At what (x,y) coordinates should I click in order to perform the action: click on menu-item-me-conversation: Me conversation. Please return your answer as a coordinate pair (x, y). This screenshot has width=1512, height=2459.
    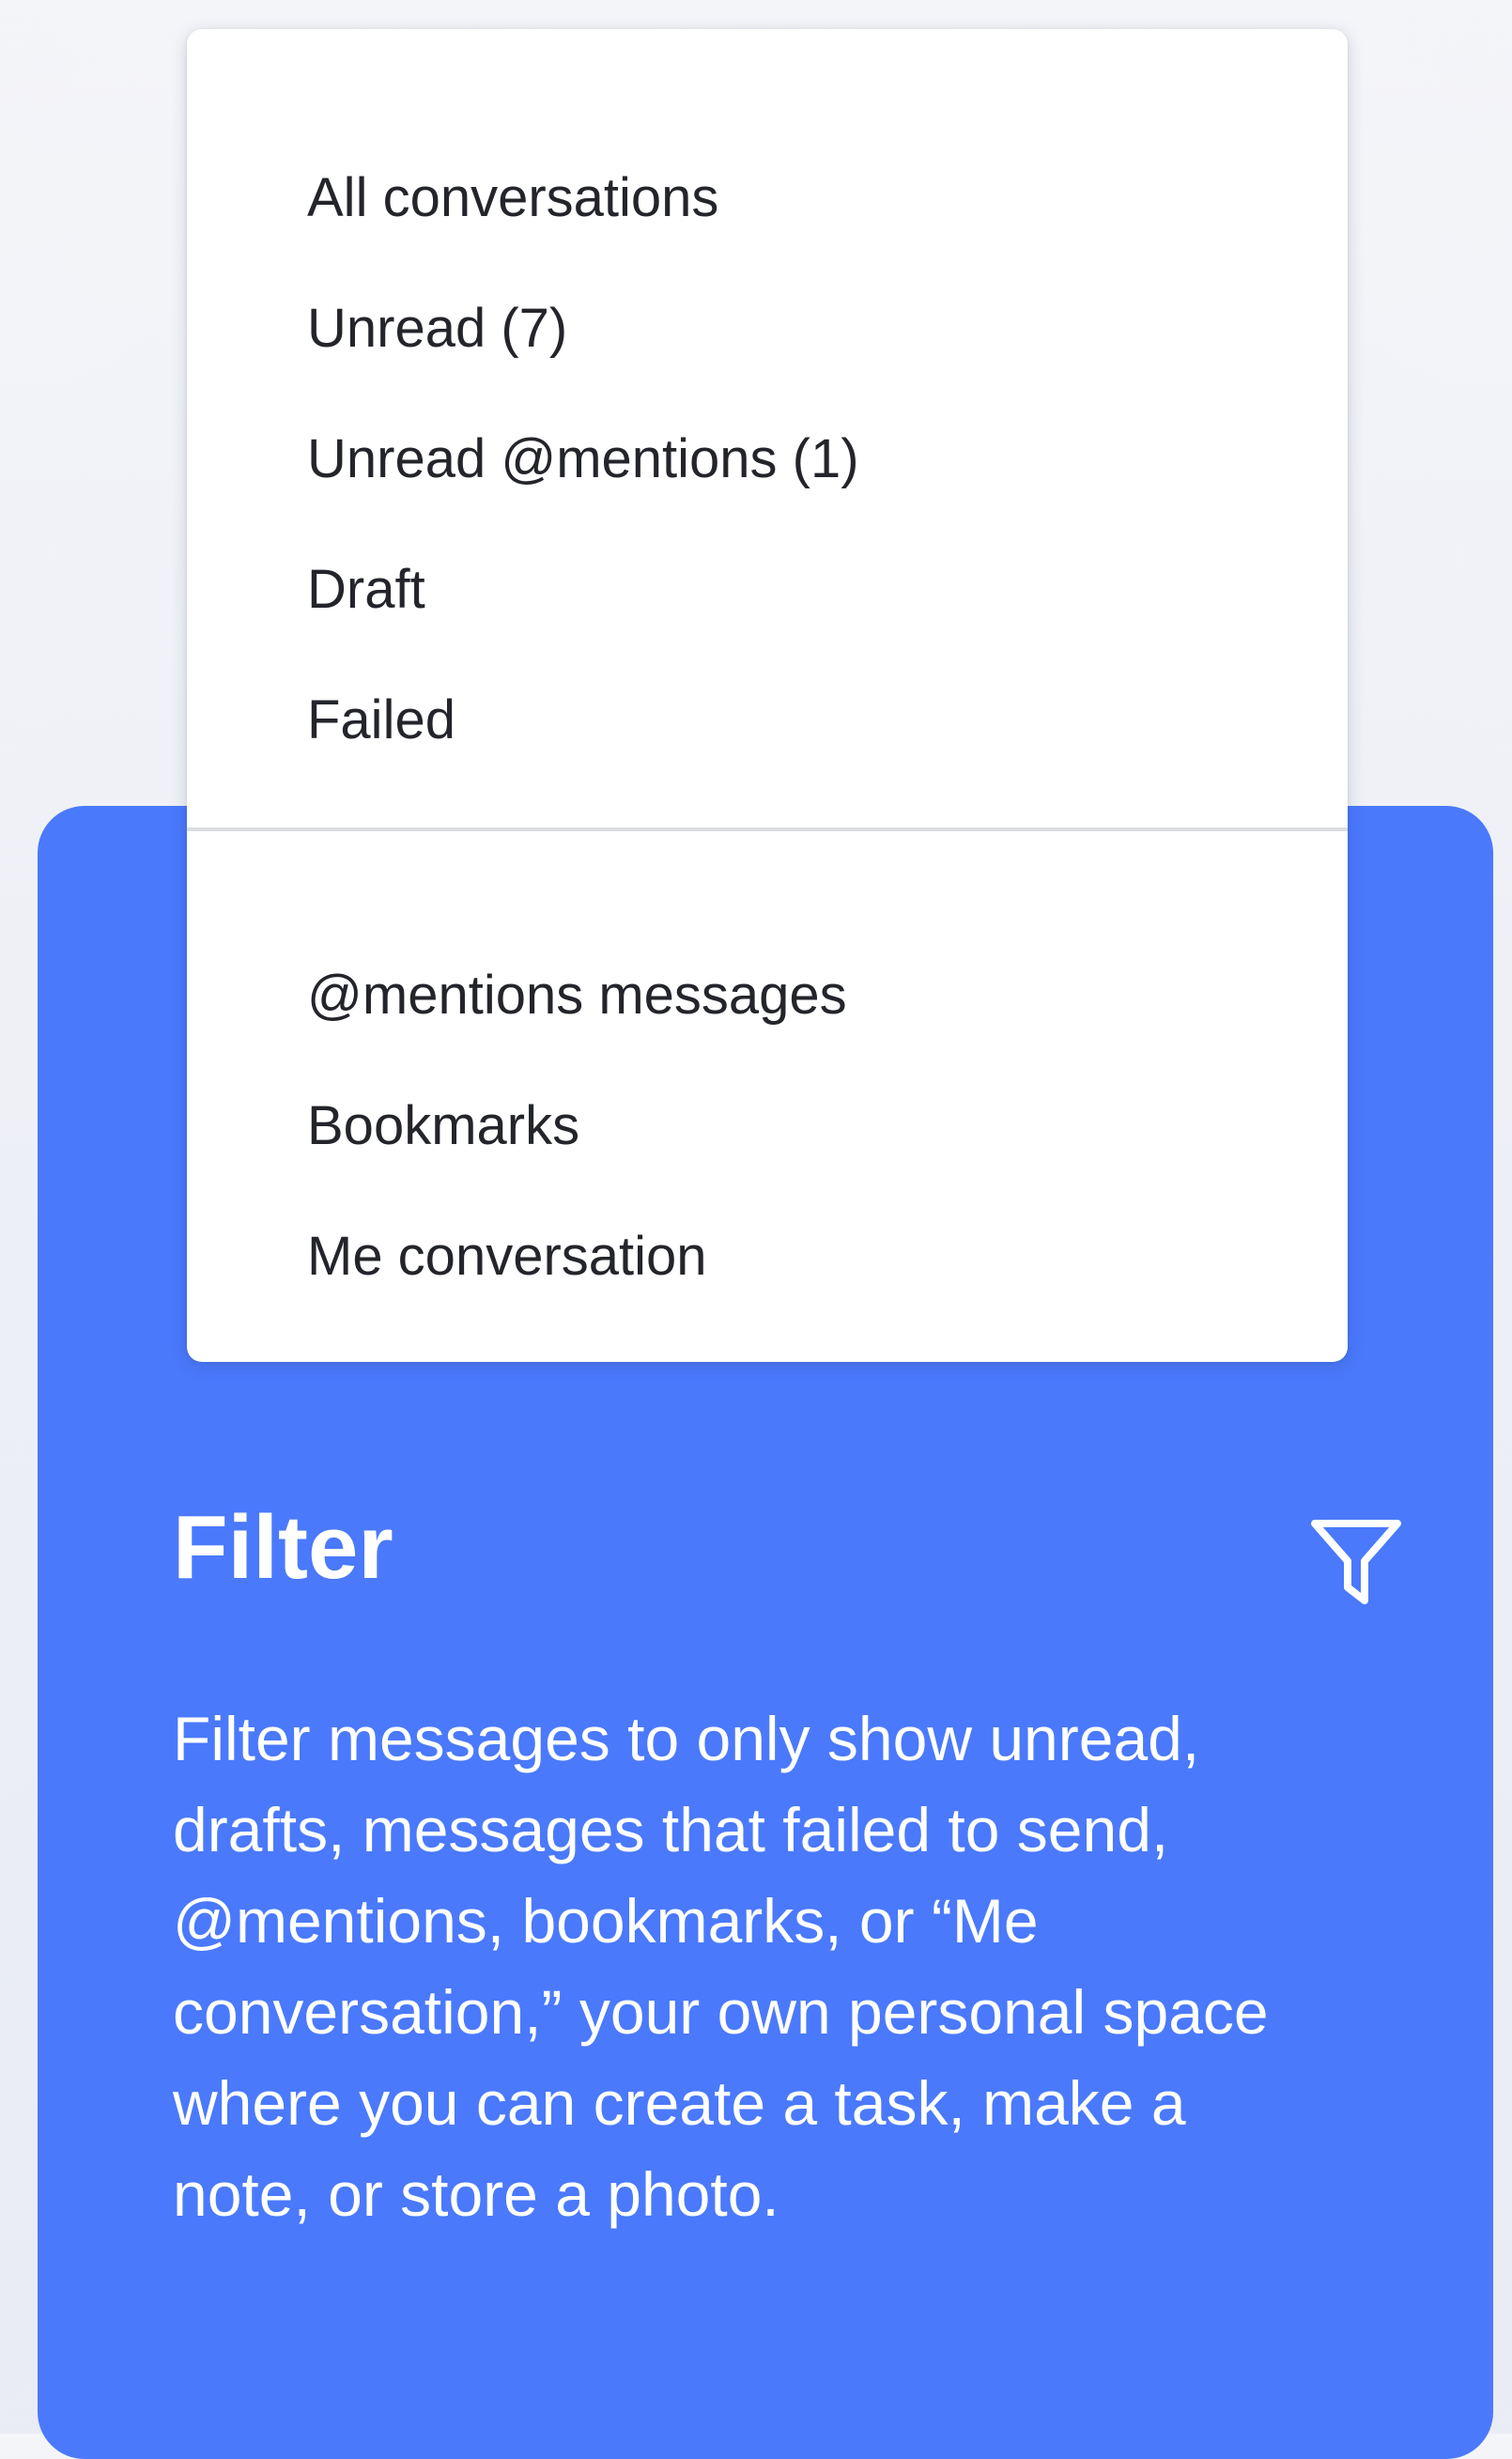
    Looking at the image, I should click on (768, 1256).